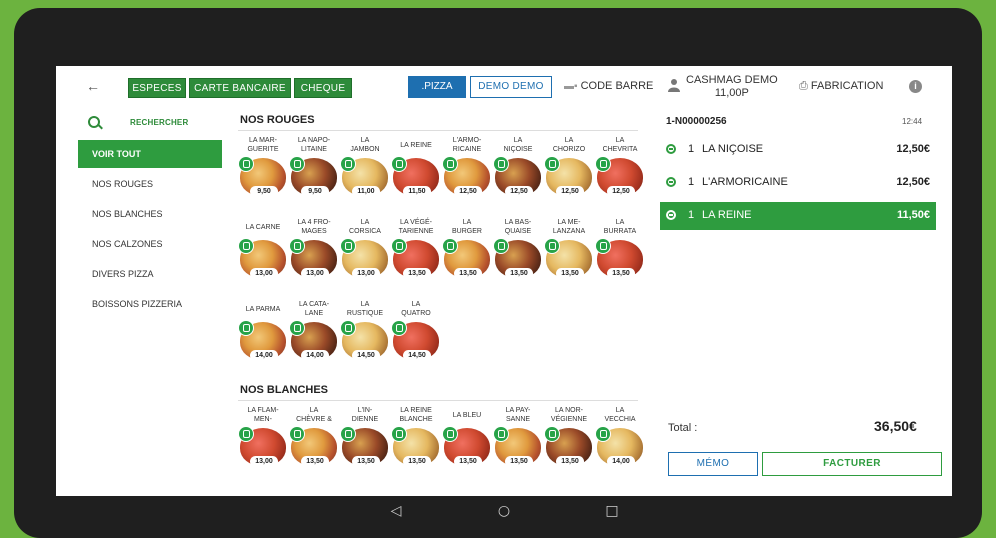 The image size is (996, 538). I want to click on sidebar-item-2: NOS BLANCHES, so click(150, 214).